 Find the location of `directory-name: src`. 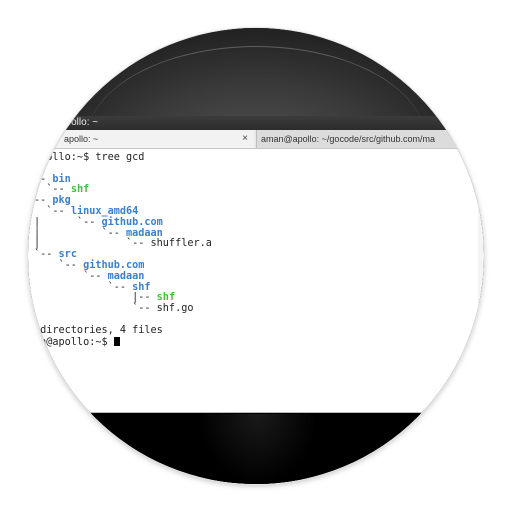

directory-name: src is located at coordinates (67, 255).